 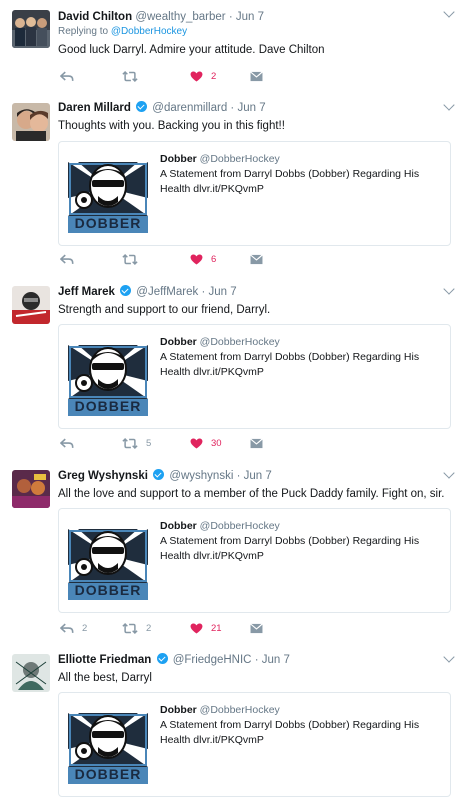 What do you see at coordinates (206, 443) in the screenshot?
I see `like-button: 30` at bounding box center [206, 443].